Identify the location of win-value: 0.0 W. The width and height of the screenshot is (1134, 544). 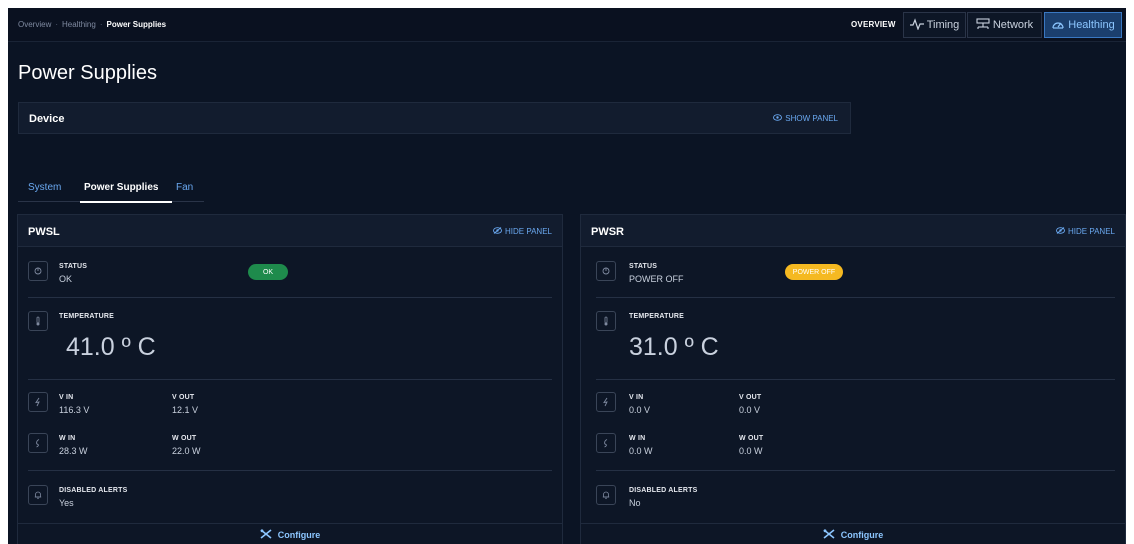
(641, 451).